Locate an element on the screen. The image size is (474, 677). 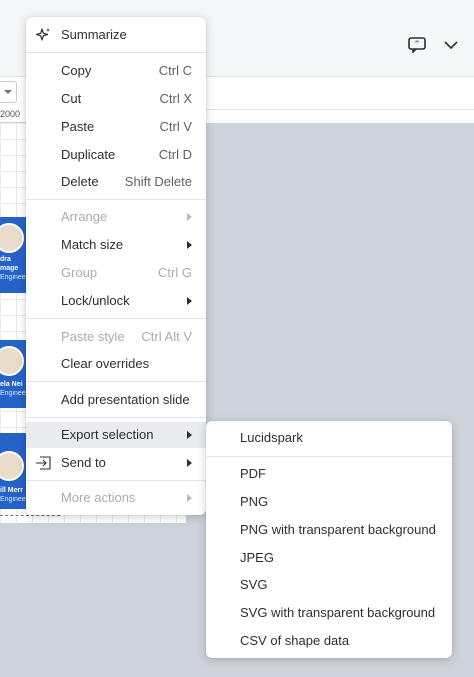
menu-item-lock-unlock: Lock/unlock is located at coordinates (116, 301).